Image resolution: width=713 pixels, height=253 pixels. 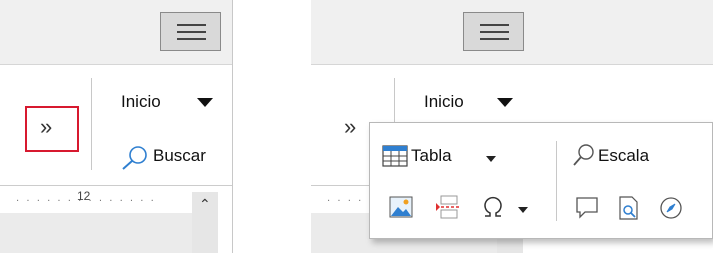 What do you see at coordinates (583, 155) in the screenshot?
I see `zoom-icon` at bounding box center [583, 155].